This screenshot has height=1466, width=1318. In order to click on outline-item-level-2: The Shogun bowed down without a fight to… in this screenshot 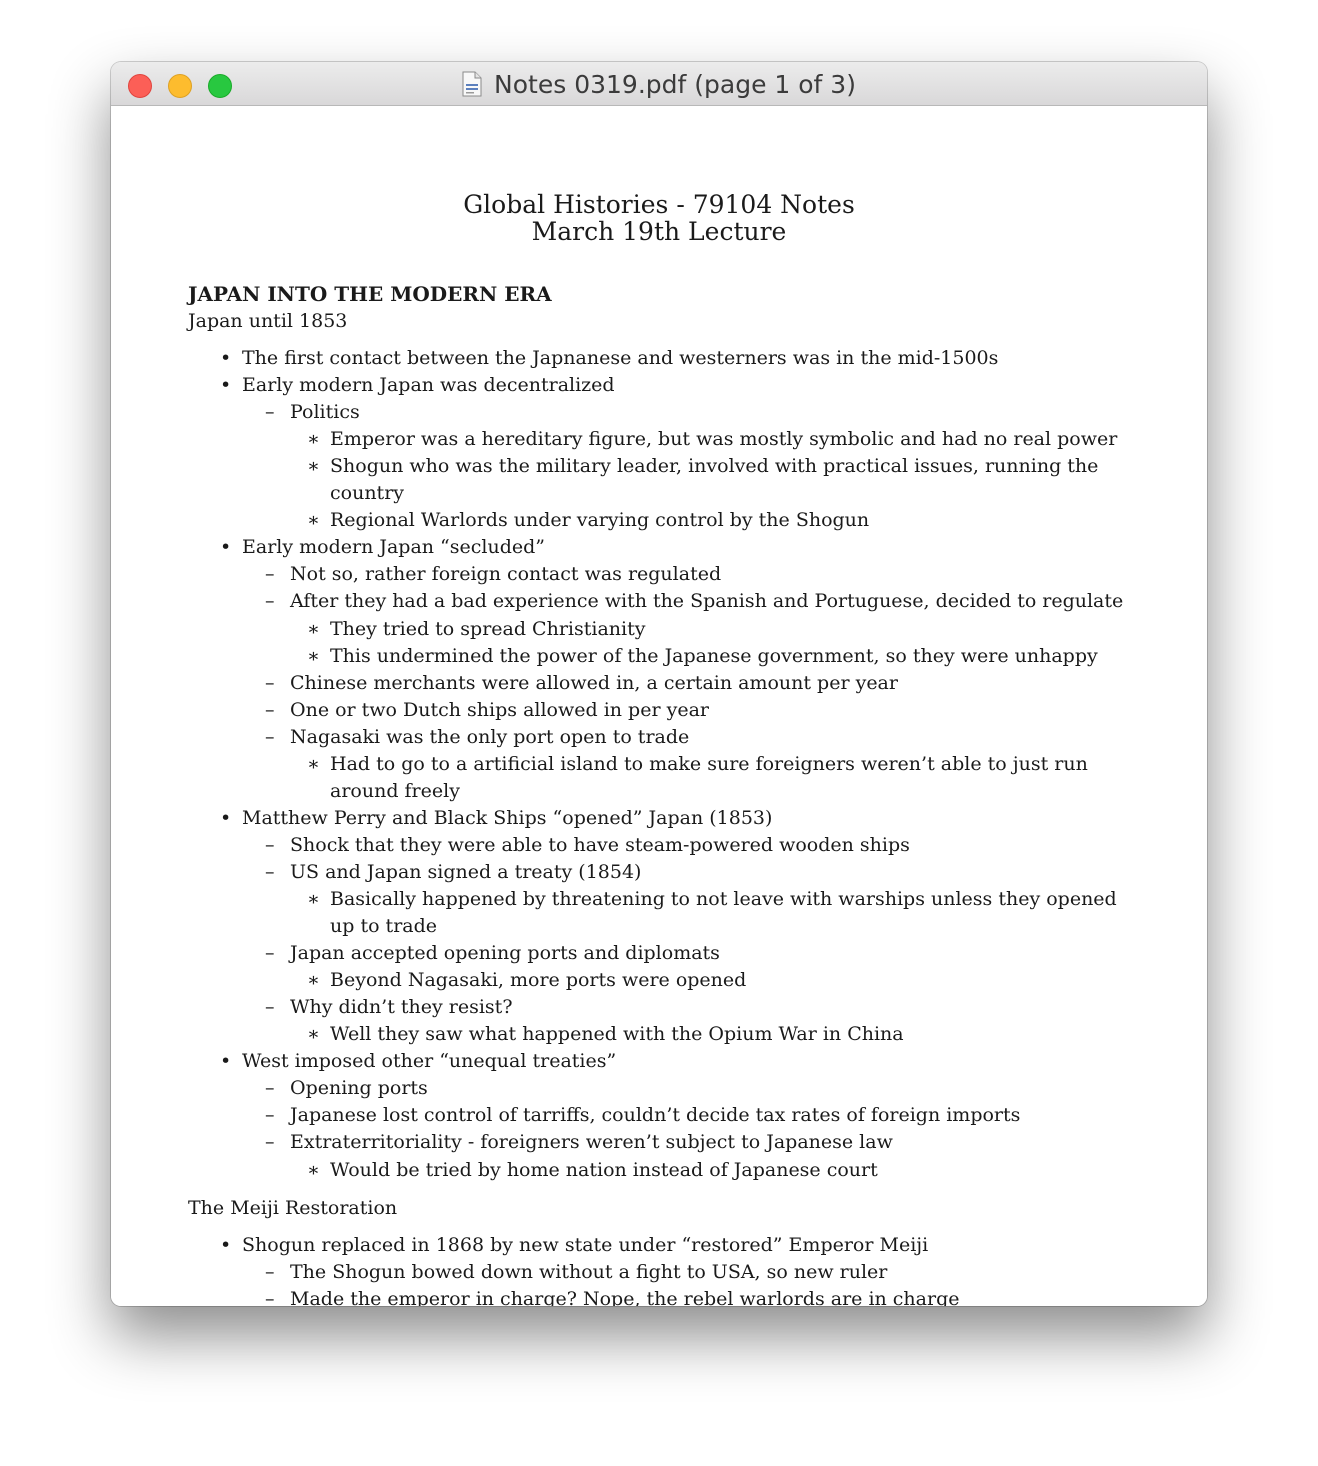, I will do `click(589, 1272)`.